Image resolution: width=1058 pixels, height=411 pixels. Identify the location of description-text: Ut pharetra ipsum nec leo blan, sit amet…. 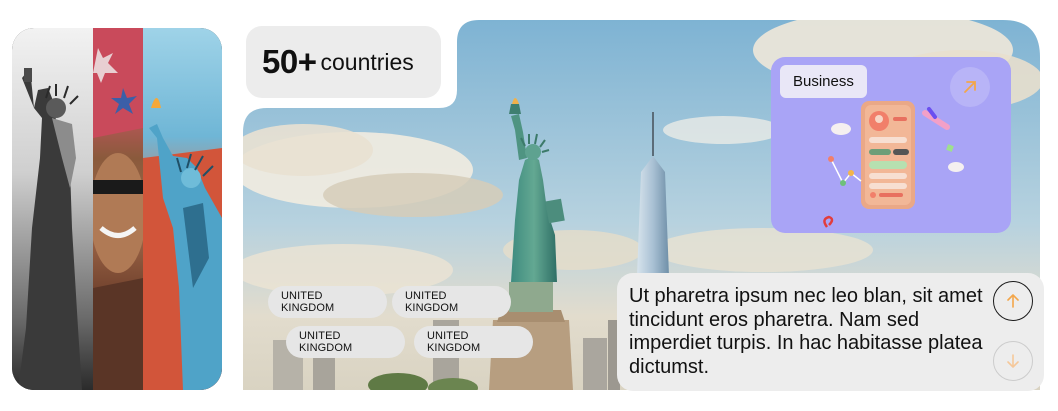
(806, 331).